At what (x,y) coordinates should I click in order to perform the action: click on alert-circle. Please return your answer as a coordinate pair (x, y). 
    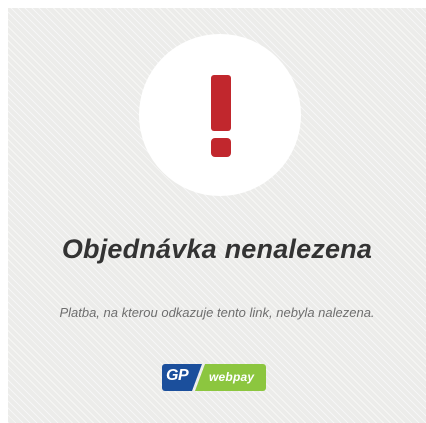
    Looking at the image, I should click on (220, 115).